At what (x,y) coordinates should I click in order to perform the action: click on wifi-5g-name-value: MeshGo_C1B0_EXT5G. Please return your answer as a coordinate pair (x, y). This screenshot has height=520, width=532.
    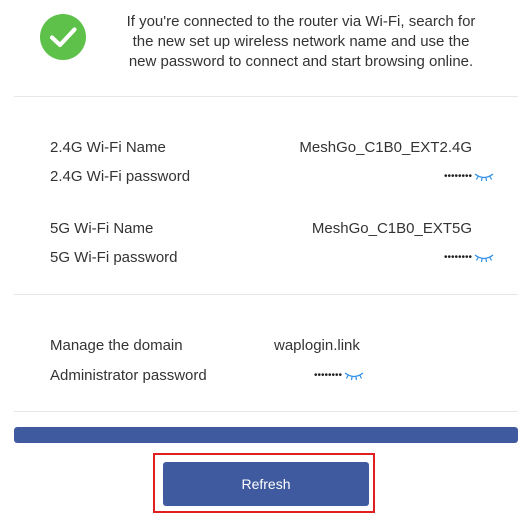
    Looking at the image, I should click on (391, 228).